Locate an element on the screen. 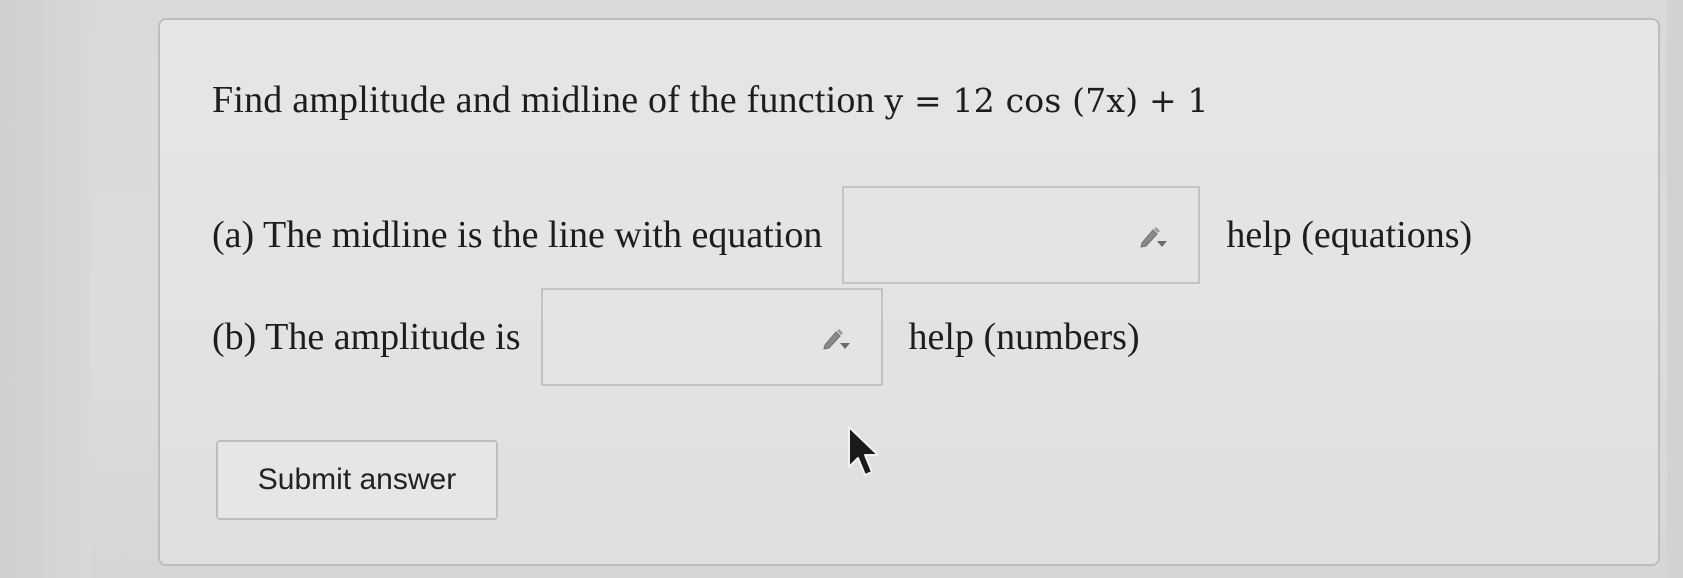 This screenshot has width=1683, height=578. function-math: y = 12 cos (7x) + 1 is located at coordinates (1046, 100).